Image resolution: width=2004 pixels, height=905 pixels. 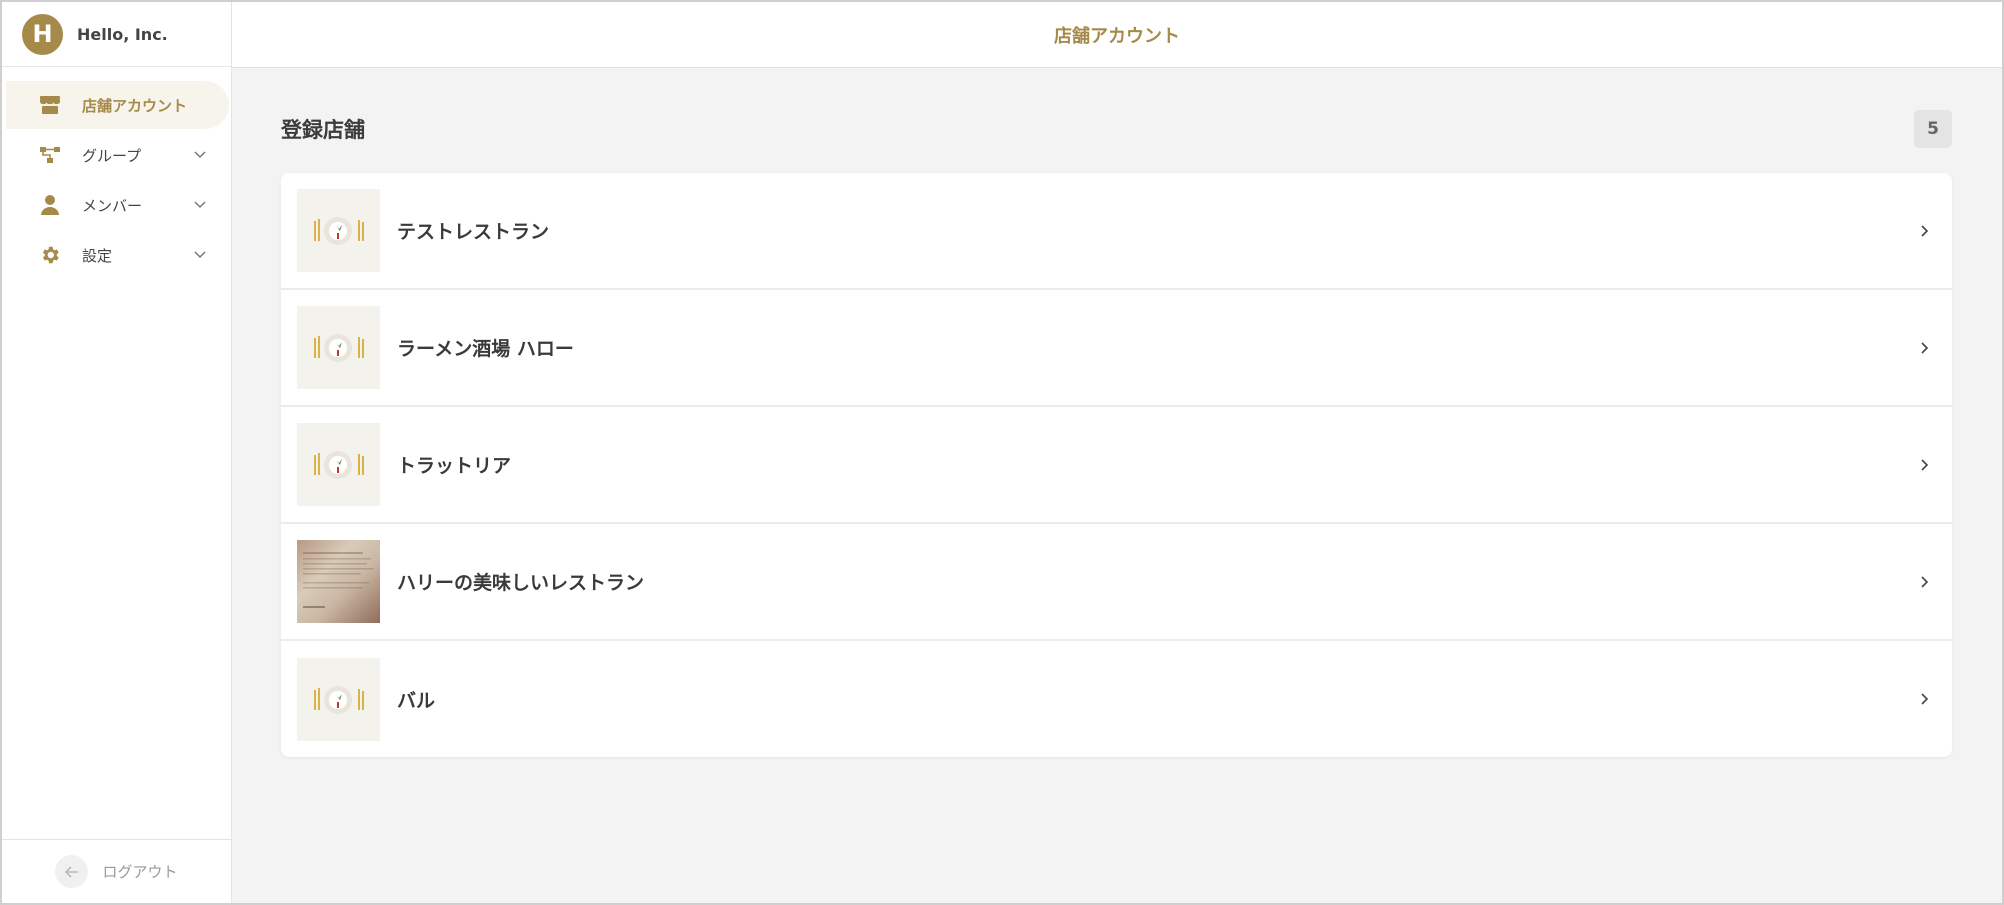 I want to click on store-name: トラットリア, so click(x=454, y=466).